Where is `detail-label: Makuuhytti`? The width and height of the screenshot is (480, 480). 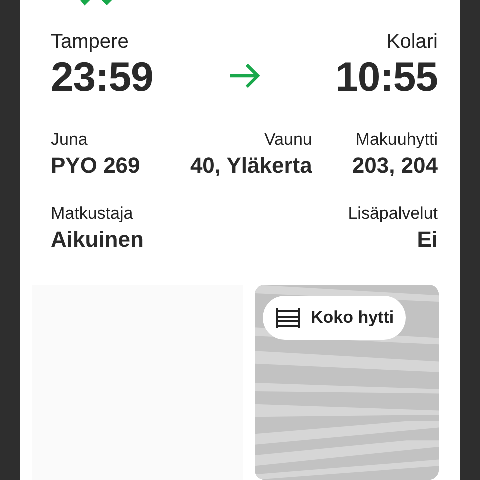 detail-label: Makuuhytti is located at coordinates (397, 140).